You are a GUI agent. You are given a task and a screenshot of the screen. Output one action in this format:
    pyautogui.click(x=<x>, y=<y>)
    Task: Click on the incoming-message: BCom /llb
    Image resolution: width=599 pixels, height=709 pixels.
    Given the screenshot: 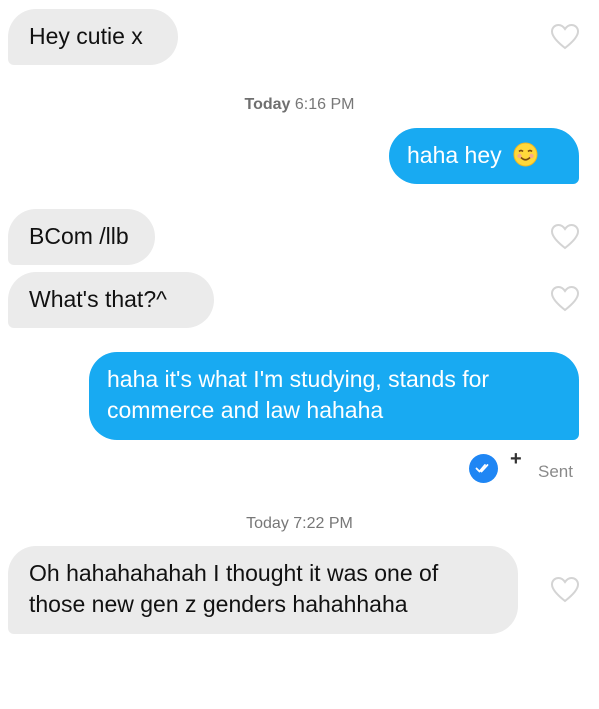 What is the action you would take?
    pyautogui.click(x=81, y=237)
    